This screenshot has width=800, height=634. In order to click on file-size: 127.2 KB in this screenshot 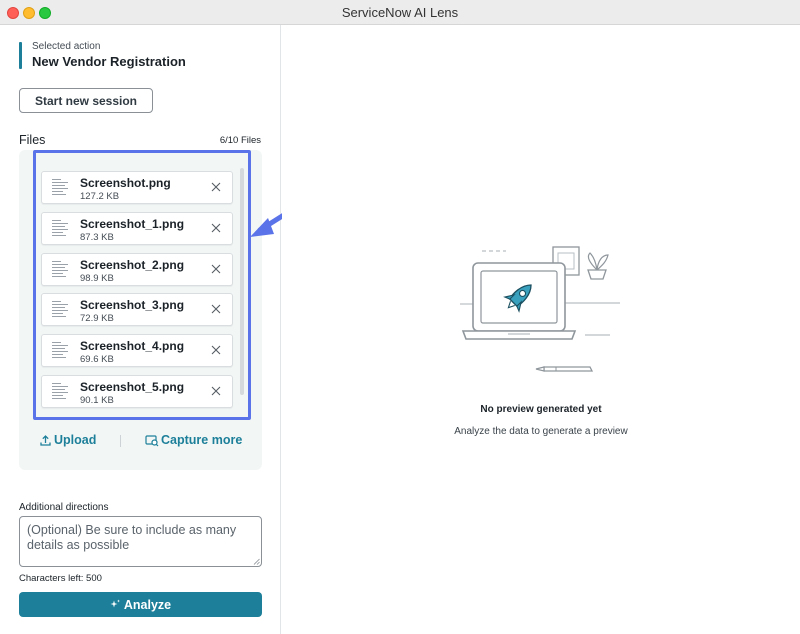, I will do `click(100, 196)`.